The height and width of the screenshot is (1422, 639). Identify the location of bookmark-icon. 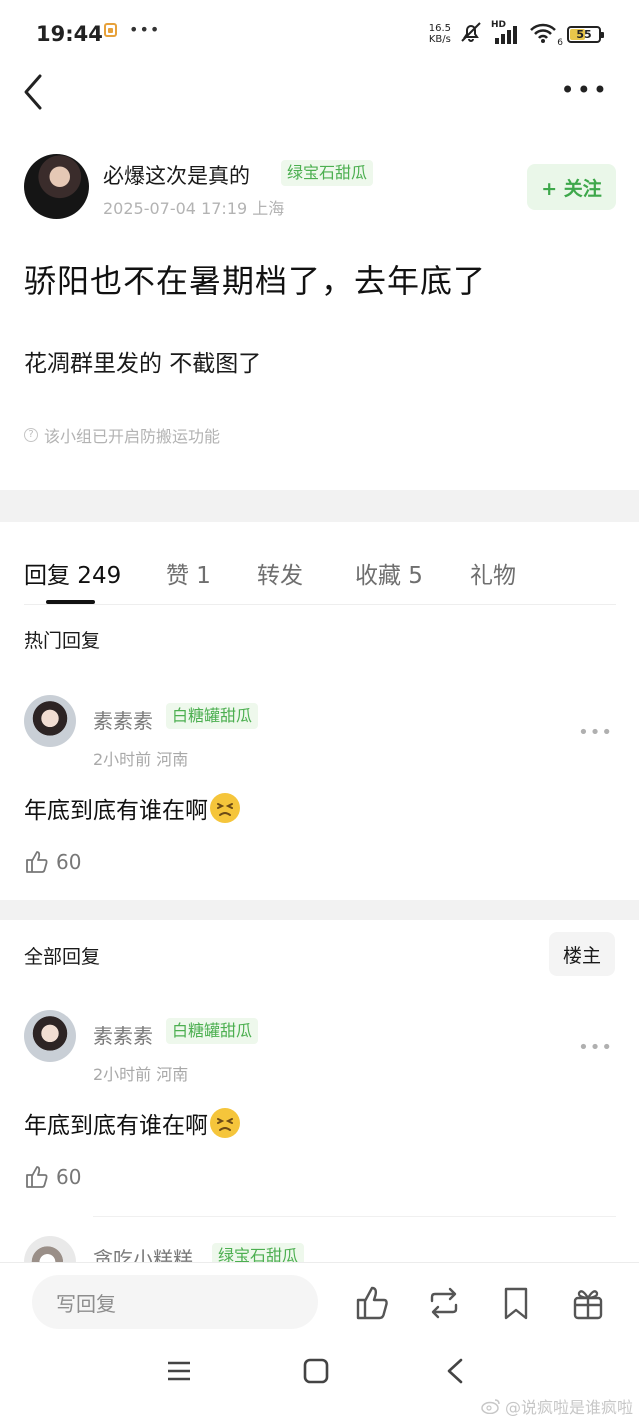
(516, 1303).